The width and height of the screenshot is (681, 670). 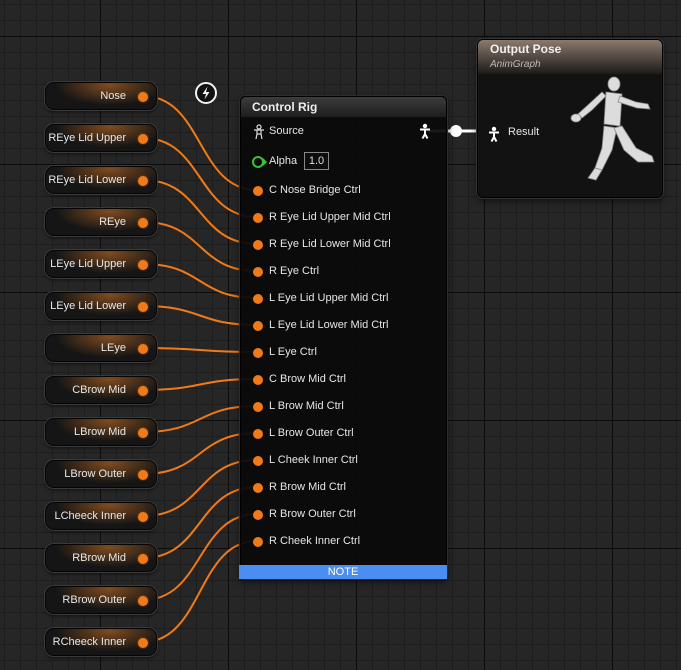 What do you see at coordinates (343, 572) in the screenshot?
I see `note-bar: NOTE` at bounding box center [343, 572].